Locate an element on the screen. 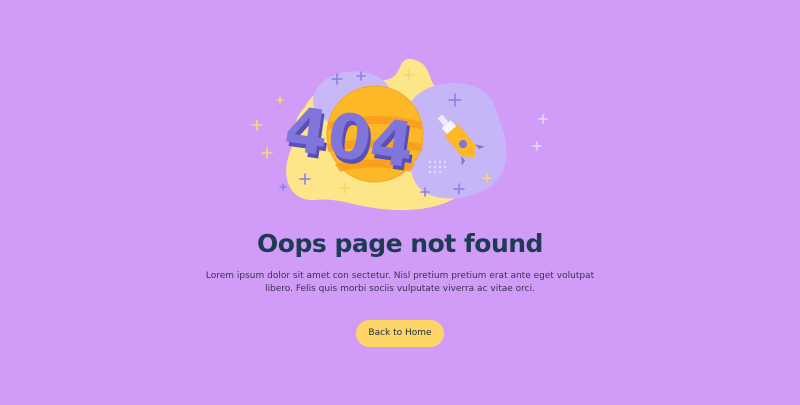  404-illustration: 404 404 is located at coordinates (399, 135).